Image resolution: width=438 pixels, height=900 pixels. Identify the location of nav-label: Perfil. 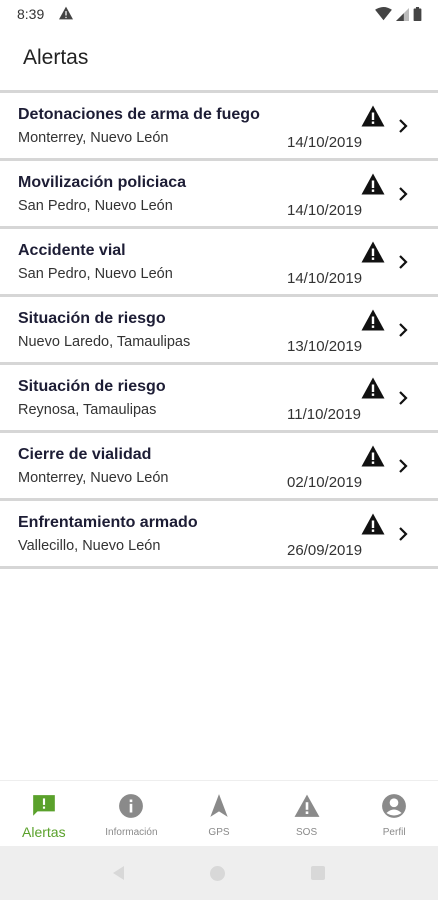
(394, 832).